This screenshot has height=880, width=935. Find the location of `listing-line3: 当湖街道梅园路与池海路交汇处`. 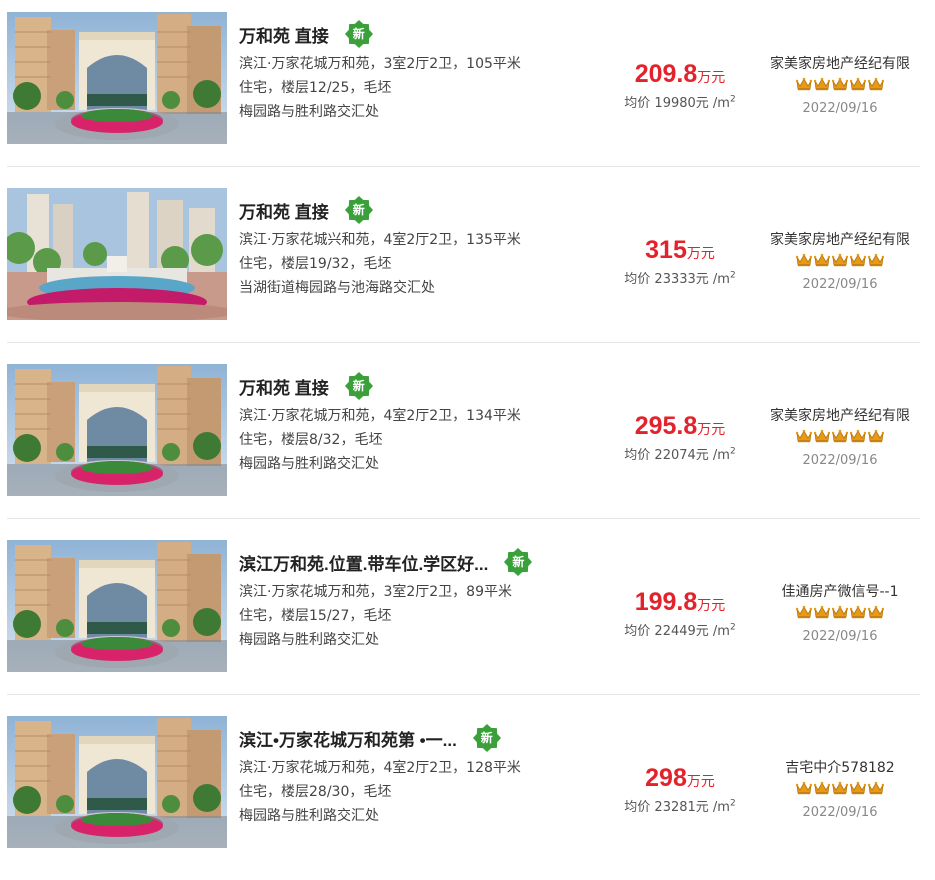

listing-line3: 当湖街道梅园路与池海路交汇处 is located at coordinates (337, 288).